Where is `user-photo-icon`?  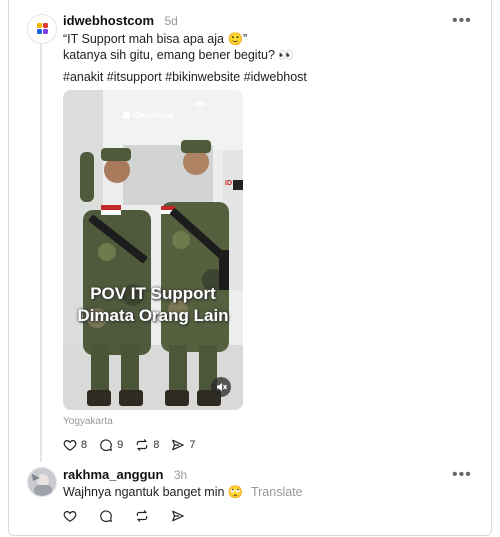 user-photo-icon is located at coordinates (42, 482).